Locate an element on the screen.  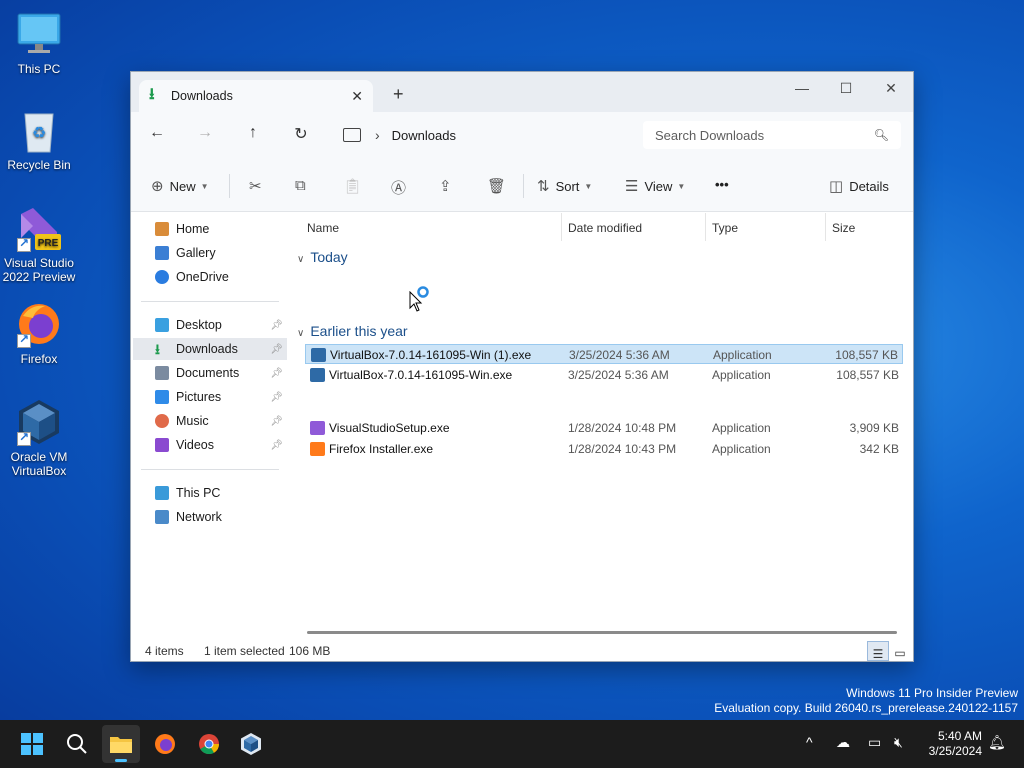
sidebar-item-network: Network is located at coordinates (210, 517).